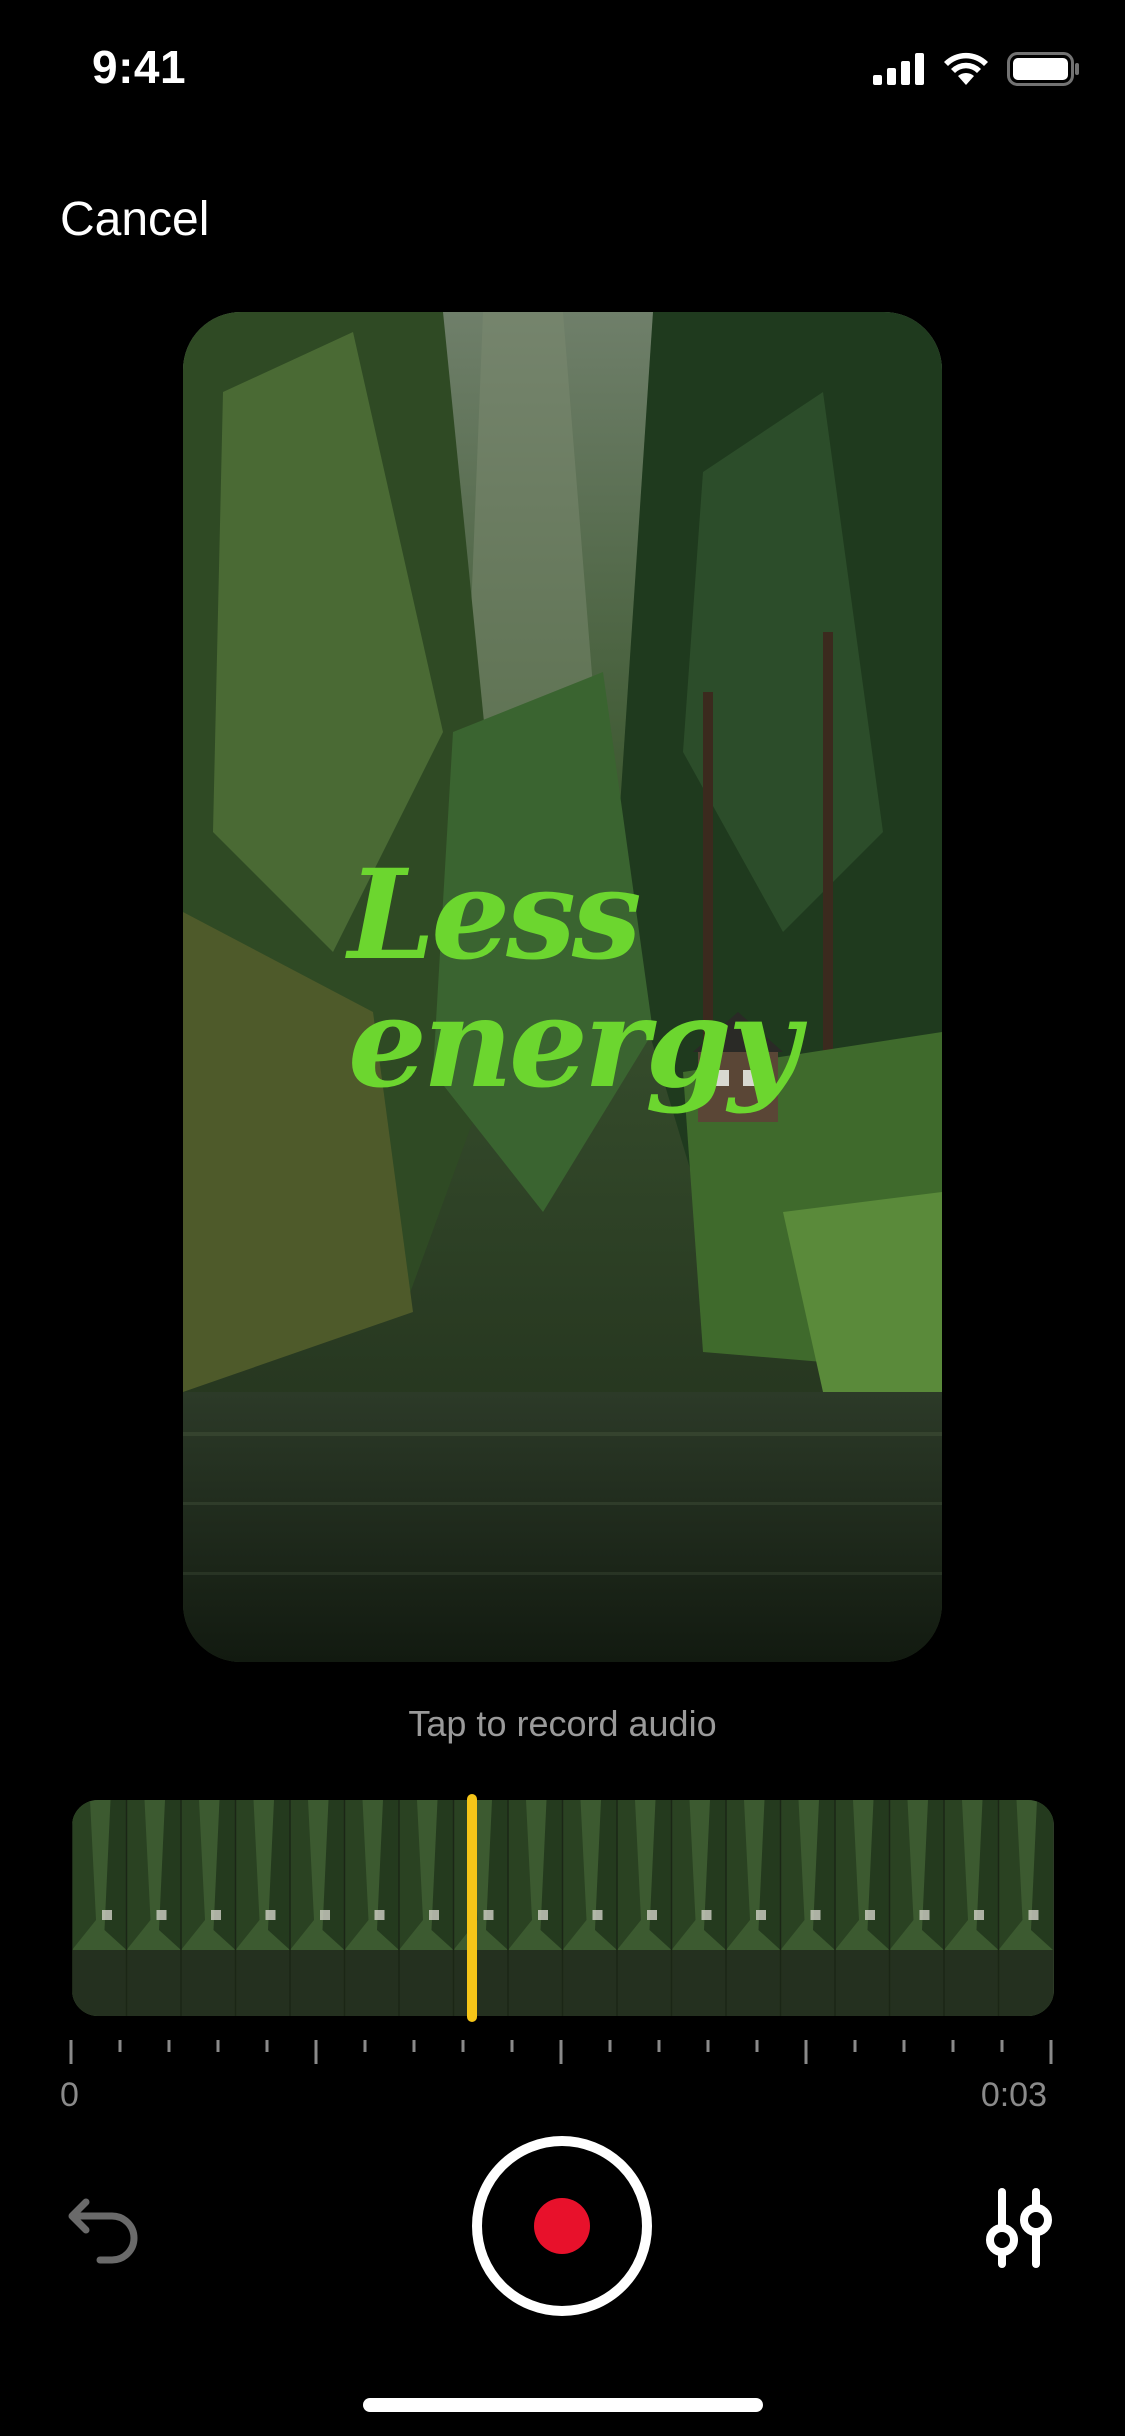 Image resolution: width=1125 pixels, height=2436 pixels. What do you see at coordinates (69, 2095) in the screenshot?
I see `time-start-label: 0` at bounding box center [69, 2095].